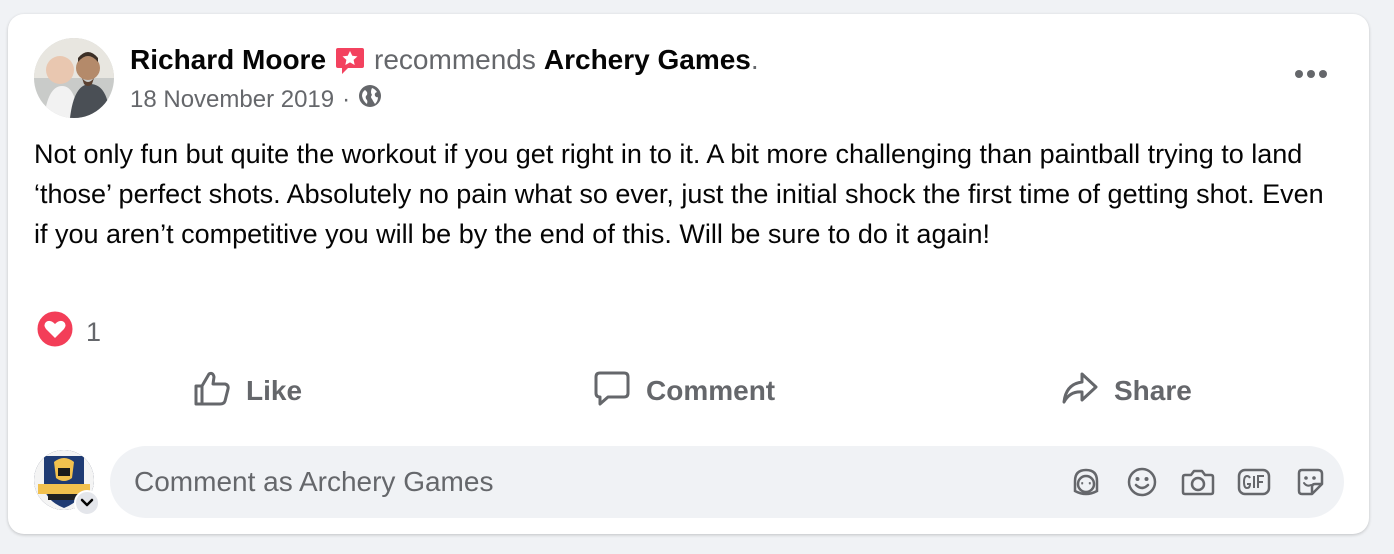  I want to click on like-button: Like, so click(247, 391).